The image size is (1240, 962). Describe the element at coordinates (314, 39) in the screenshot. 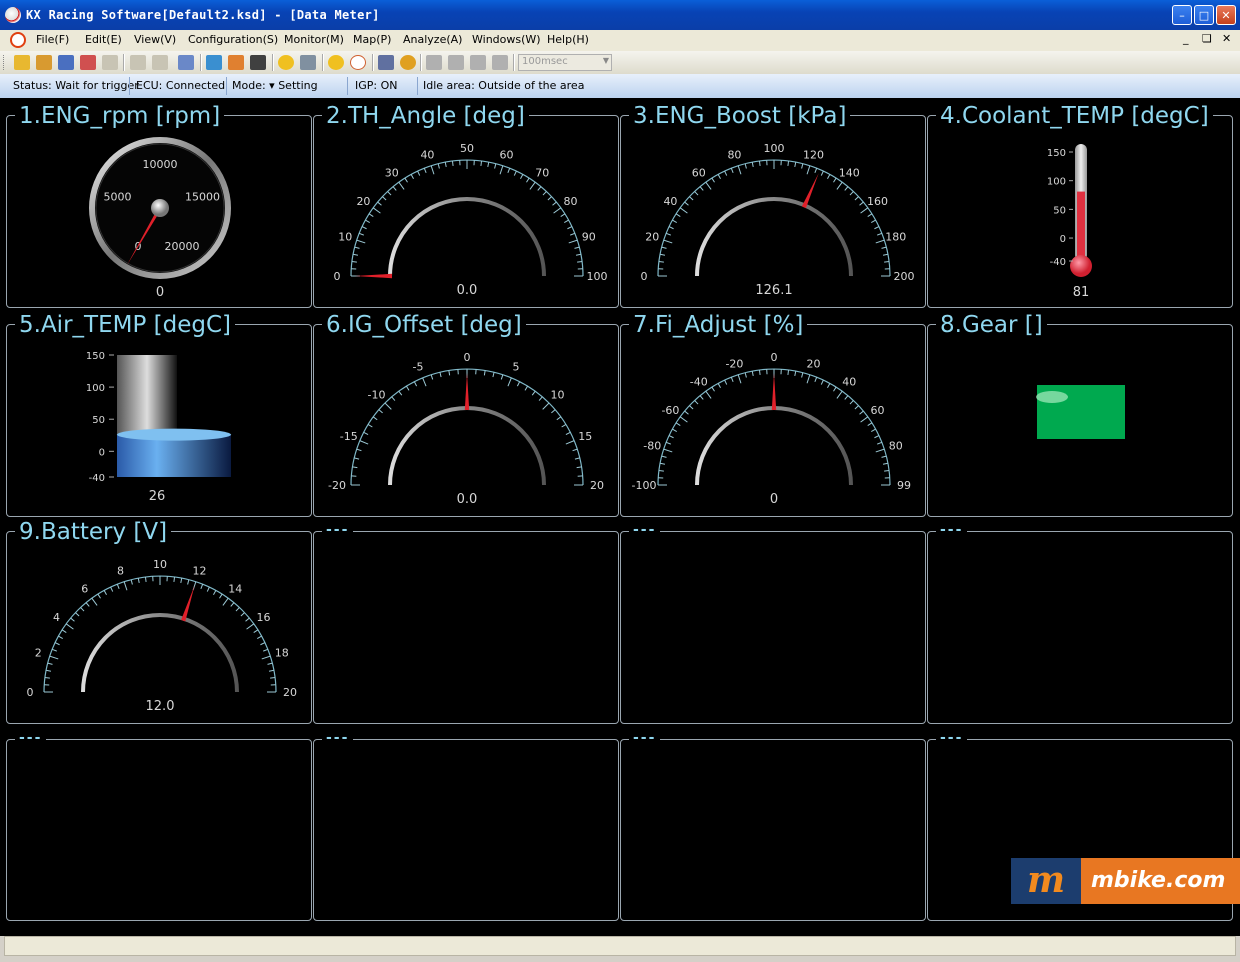

I see `menu-monitor: Monitor(M)` at that location.